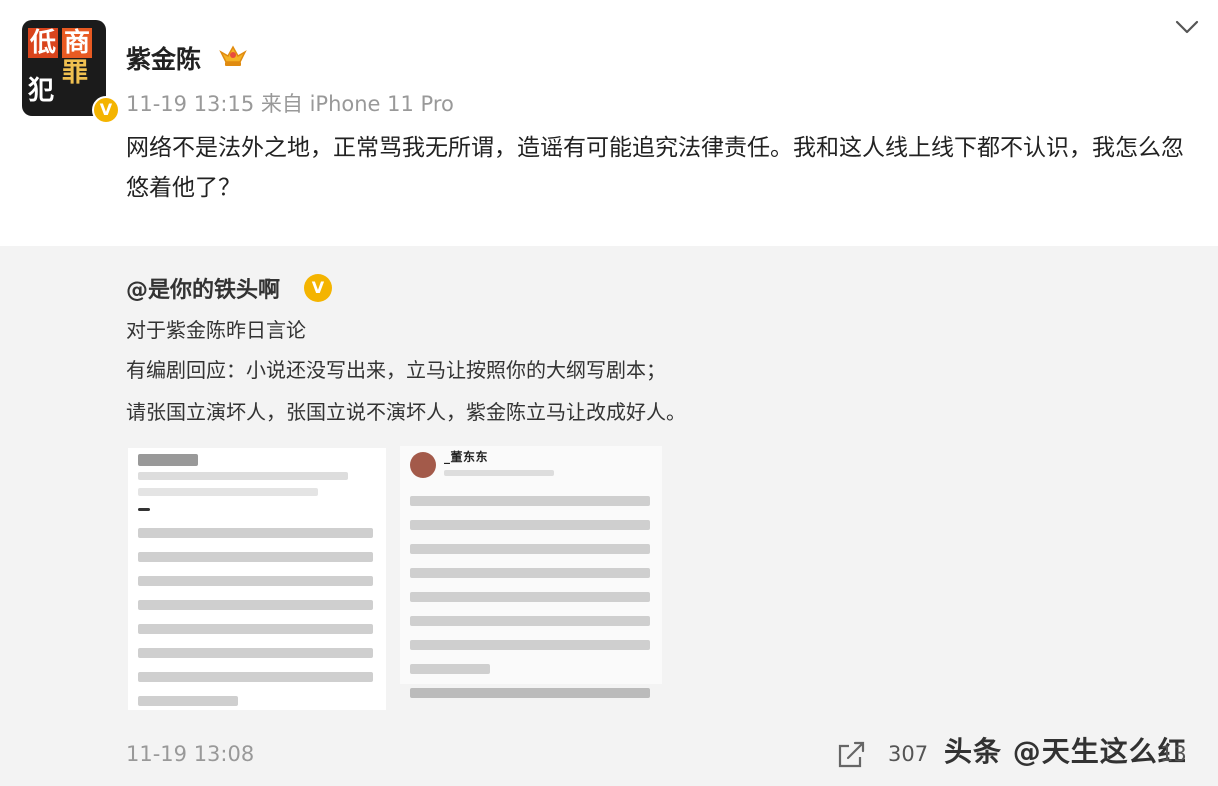 The image size is (1218, 786). What do you see at coordinates (77, 43) in the screenshot?
I see `avatar-text-2: 商` at bounding box center [77, 43].